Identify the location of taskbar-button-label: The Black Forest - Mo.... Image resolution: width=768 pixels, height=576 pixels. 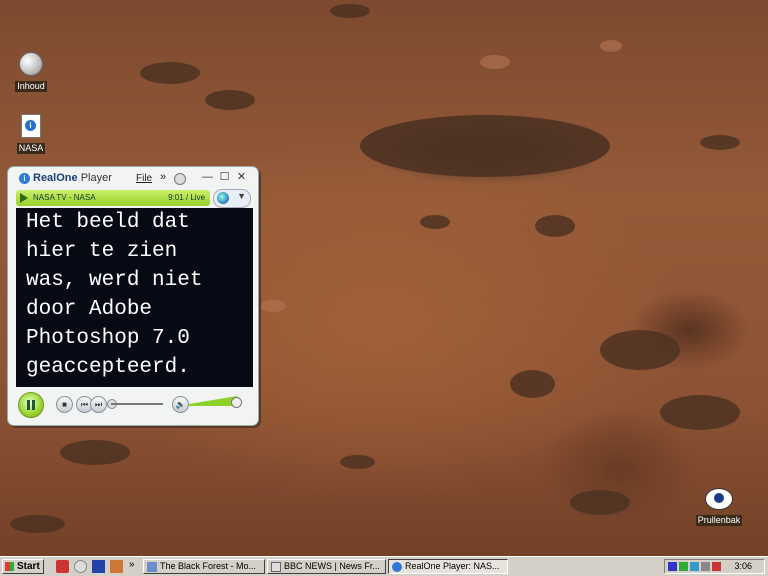
(208, 566).